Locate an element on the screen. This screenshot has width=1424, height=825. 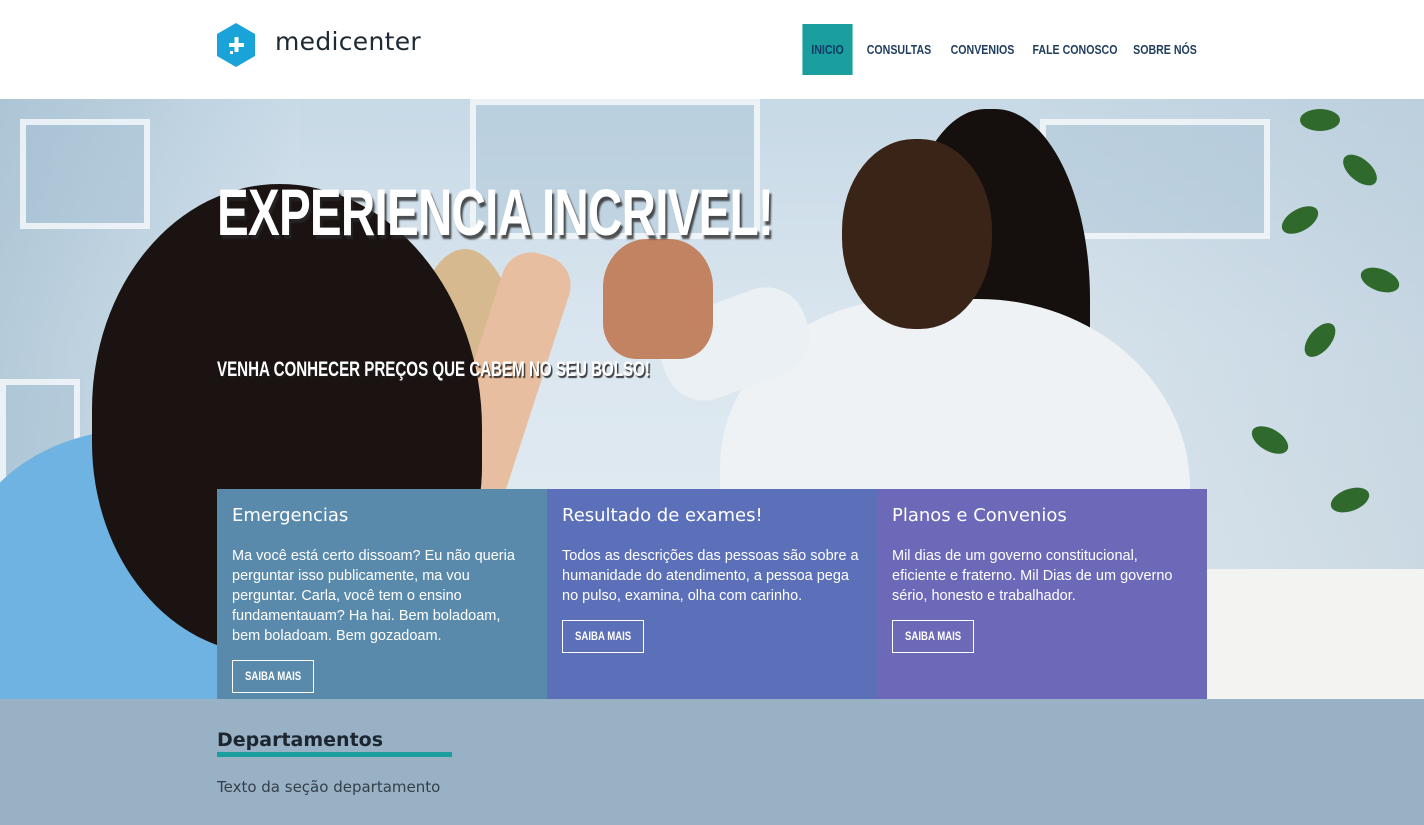
hero-photo-doctor-face is located at coordinates (917, 234).